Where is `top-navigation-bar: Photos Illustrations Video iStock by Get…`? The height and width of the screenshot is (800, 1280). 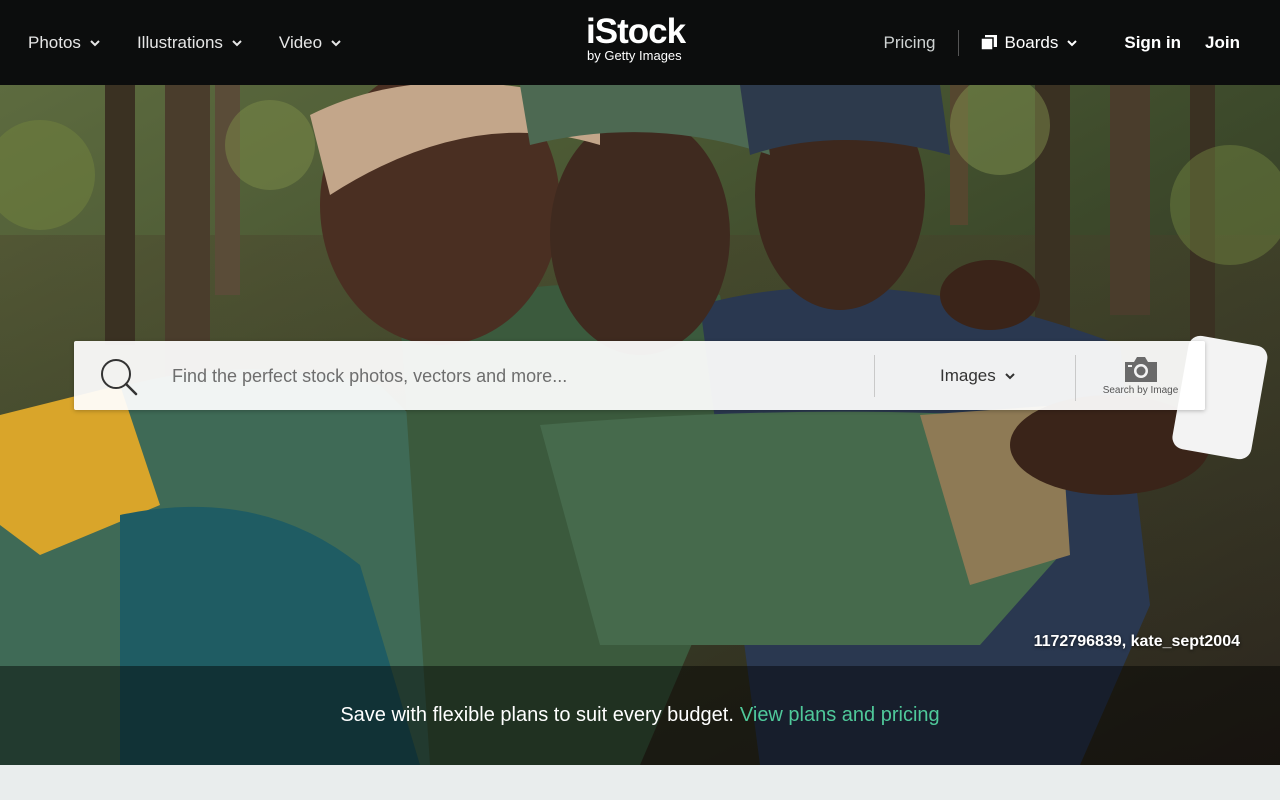
top-navigation-bar: Photos Illustrations Video iStock by Get… is located at coordinates (640, 42).